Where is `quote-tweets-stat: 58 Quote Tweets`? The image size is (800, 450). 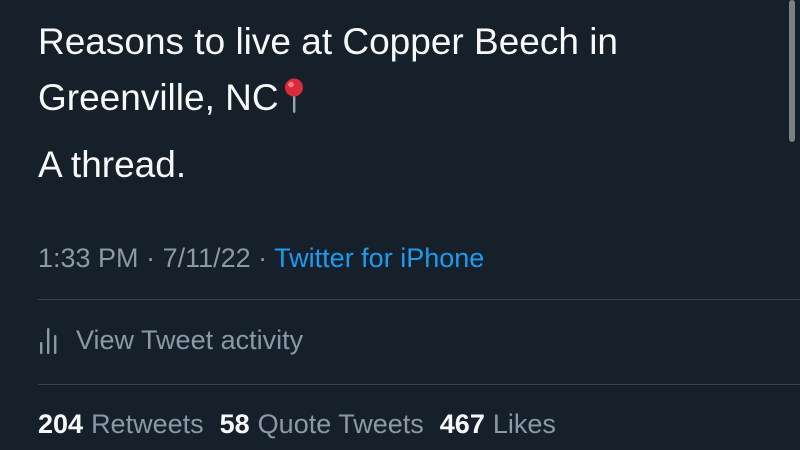 quote-tweets-stat: 58 Quote Tweets is located at coordinates (322, 424).